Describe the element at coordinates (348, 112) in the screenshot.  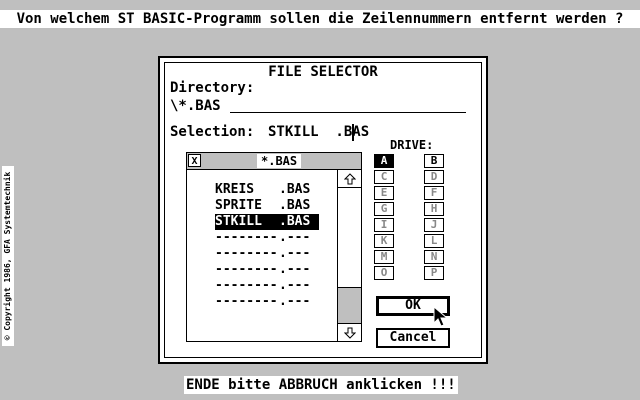
I see `directory-field-underline` at that location.